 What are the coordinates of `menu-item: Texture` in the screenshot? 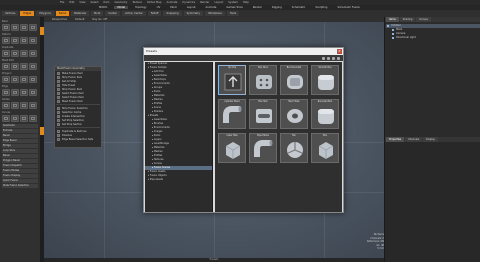 It's located at (137, 2).